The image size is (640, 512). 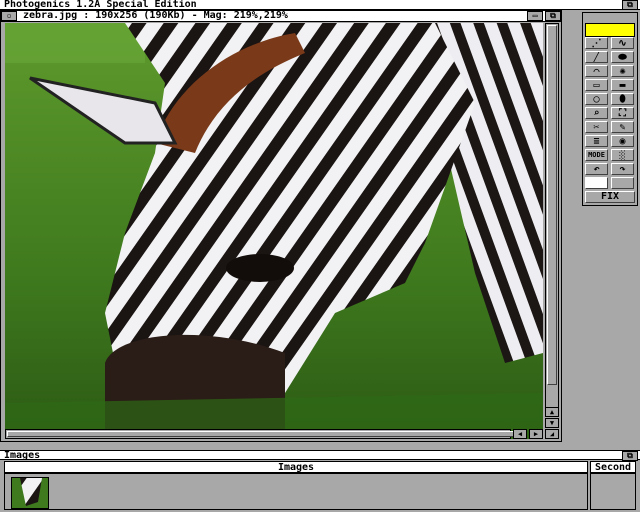 I want to click on tool-scissors-icon: ✂, so click(x=596, y=127).